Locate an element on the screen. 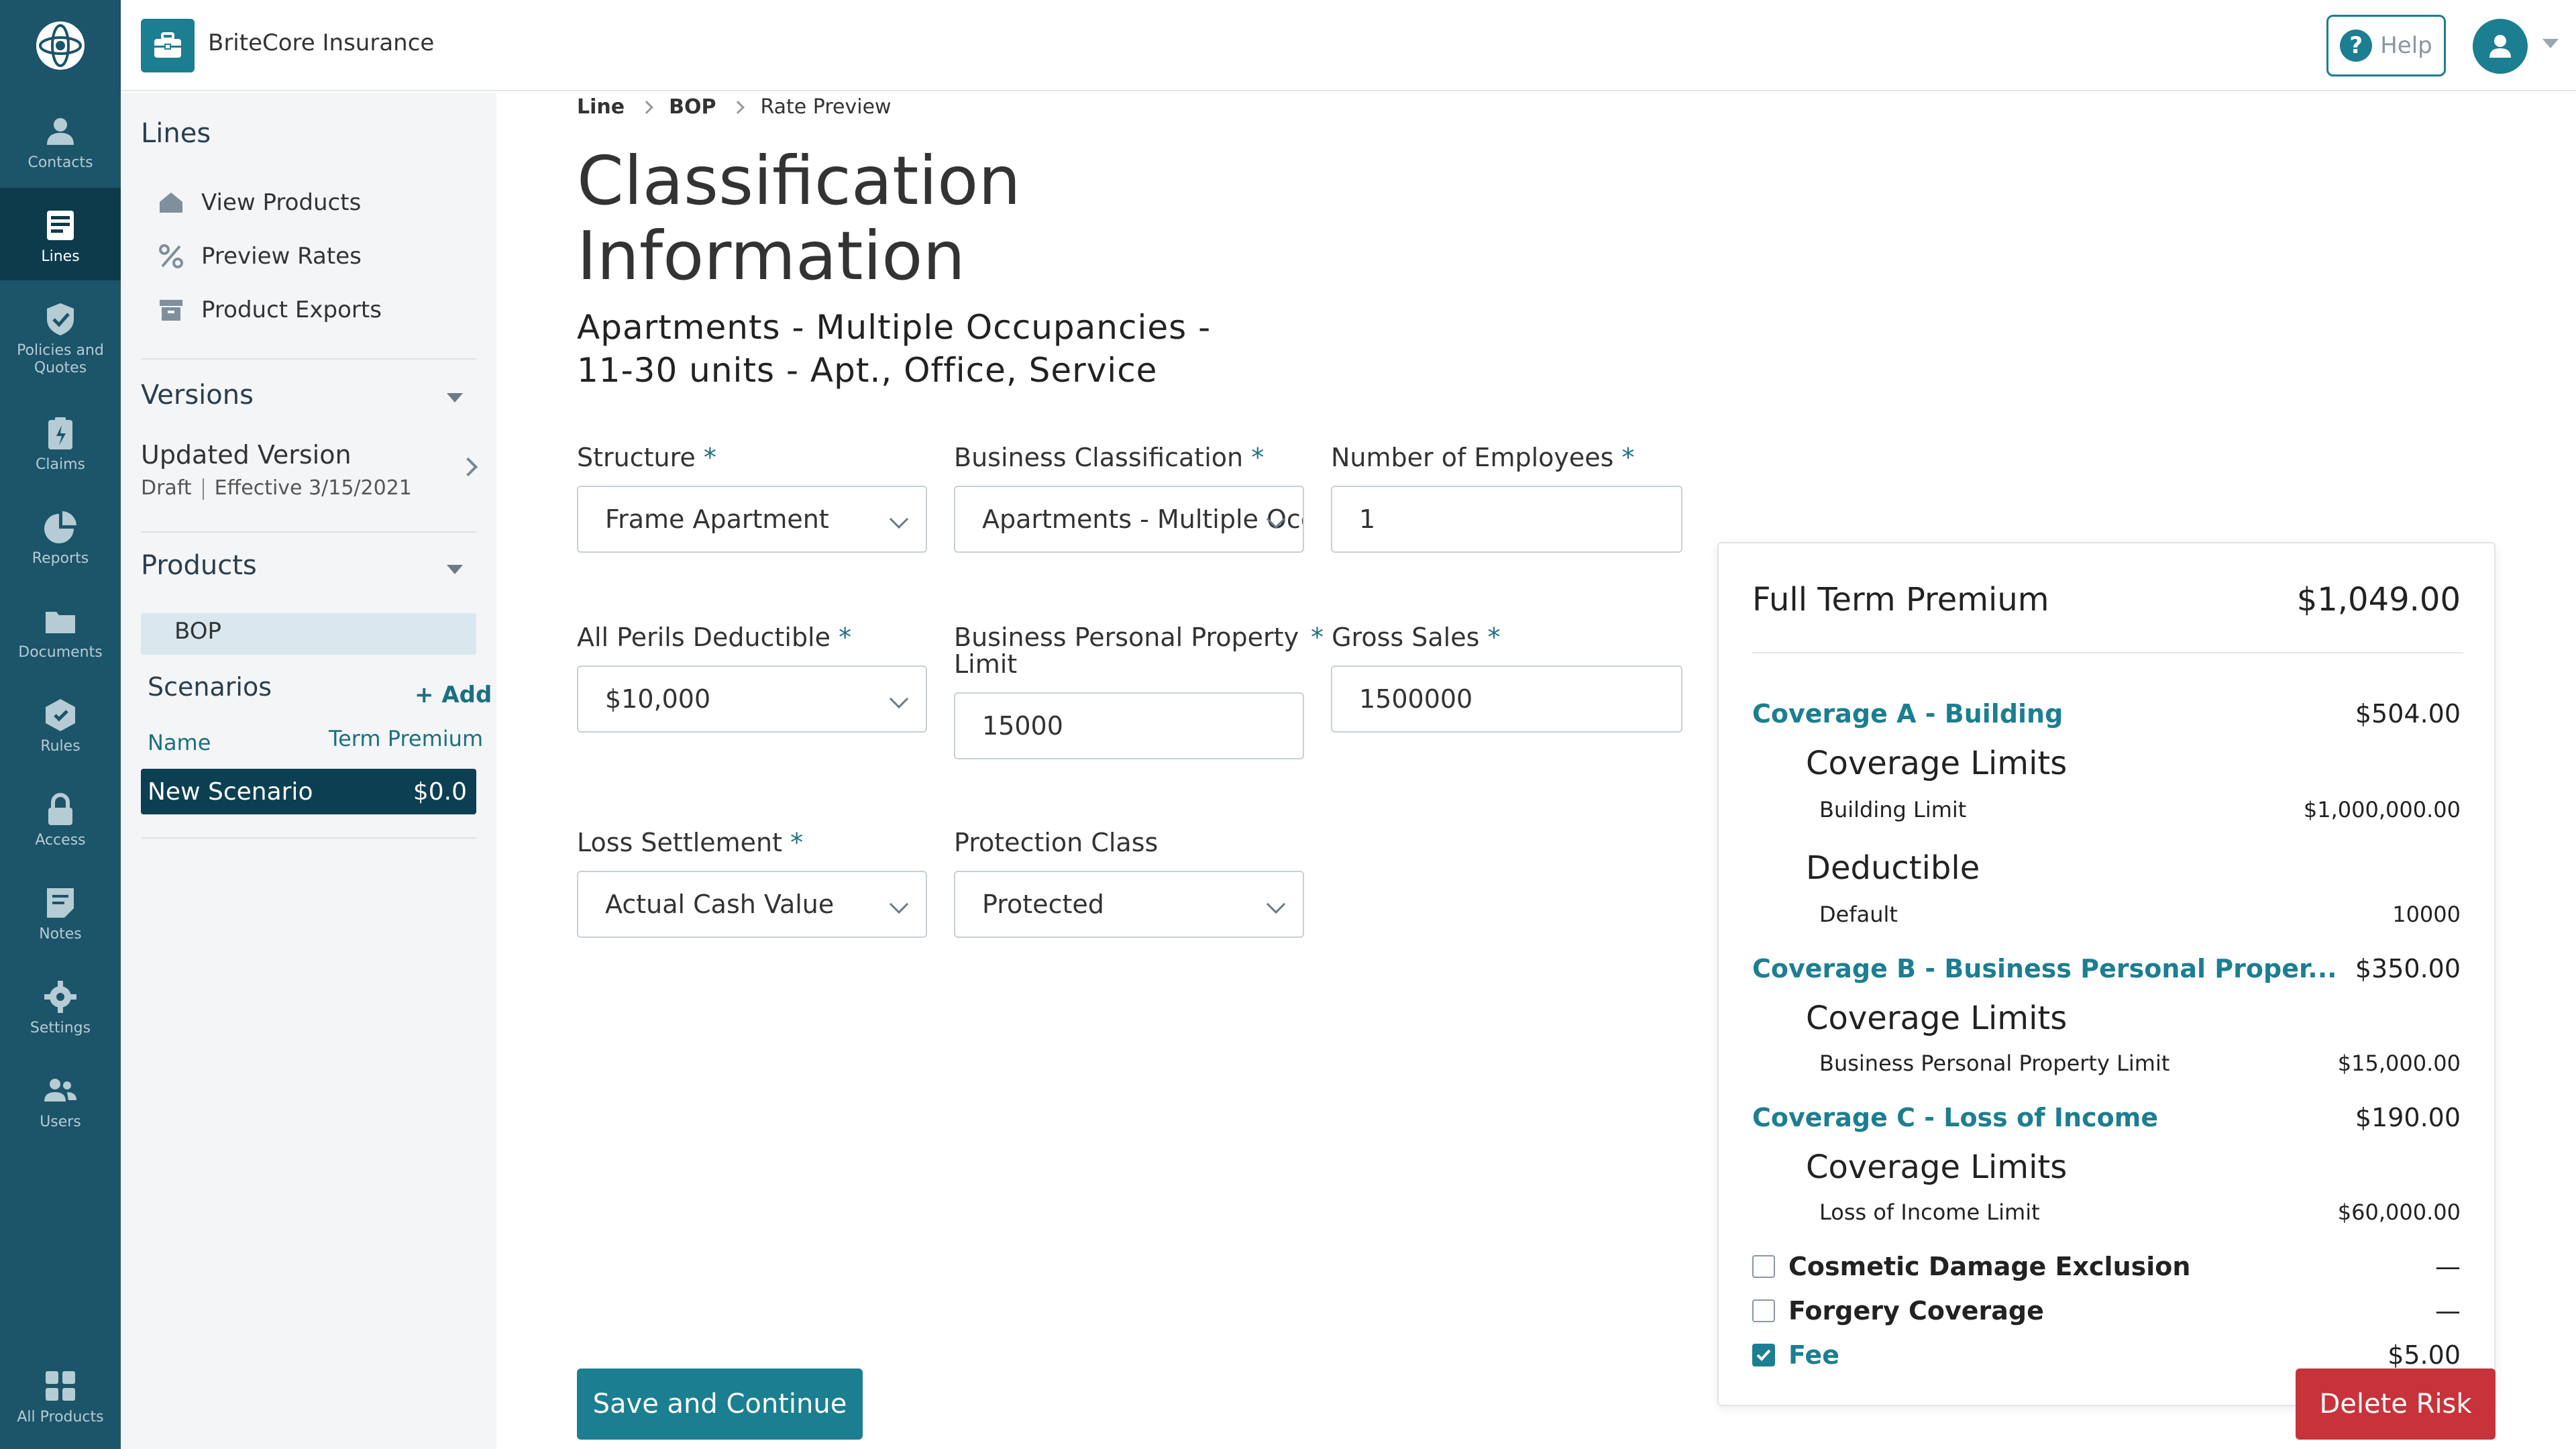  view-products-link: View Products is located at coordinates (259, 202).